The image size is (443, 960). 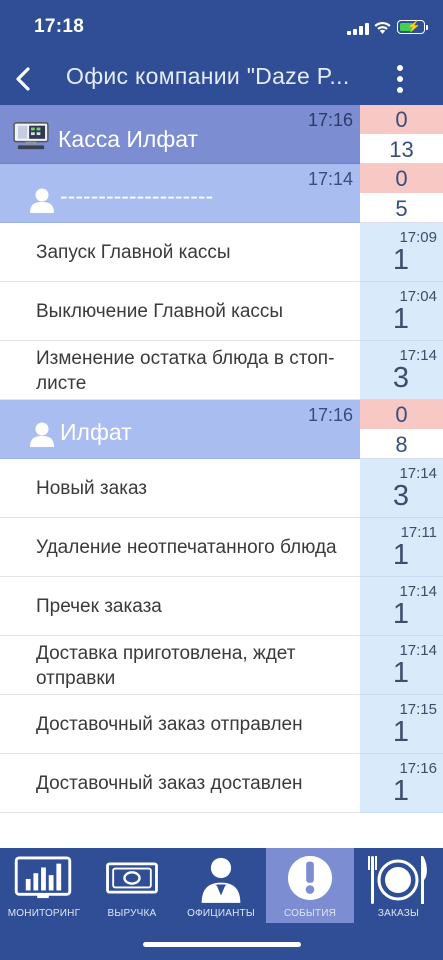 I want to click on tab-waiters: ОФИЦИАНТЫ, so click(x=221, y=885).